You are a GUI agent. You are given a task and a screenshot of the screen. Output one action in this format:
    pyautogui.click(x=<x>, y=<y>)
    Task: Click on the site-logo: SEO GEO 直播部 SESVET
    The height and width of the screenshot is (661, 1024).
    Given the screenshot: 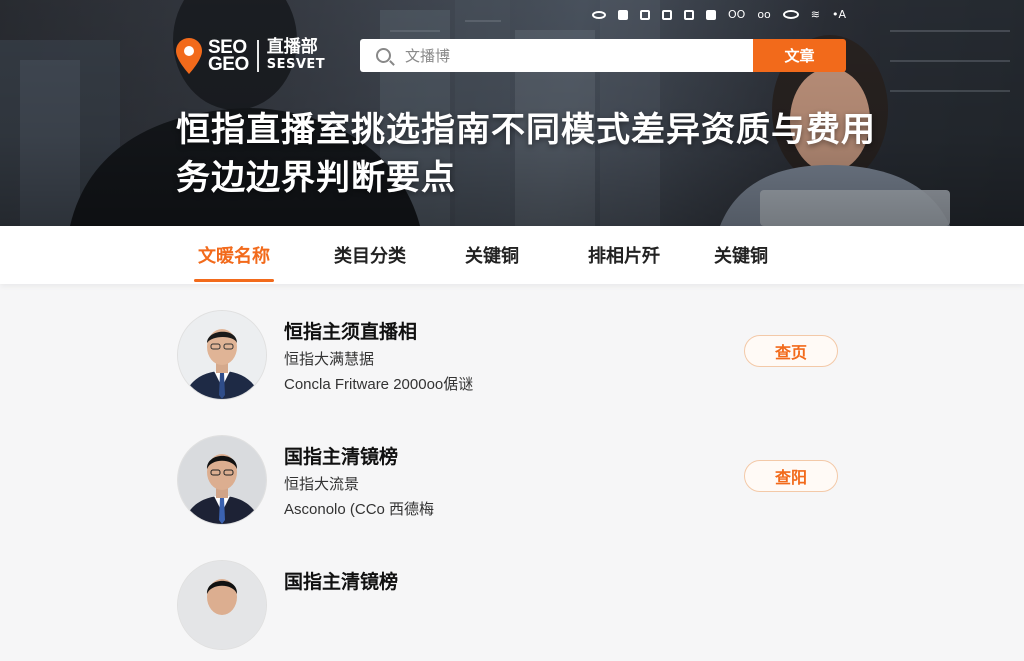 What is the action you would take?
    pyautogui.click(x=250, y=56)
    